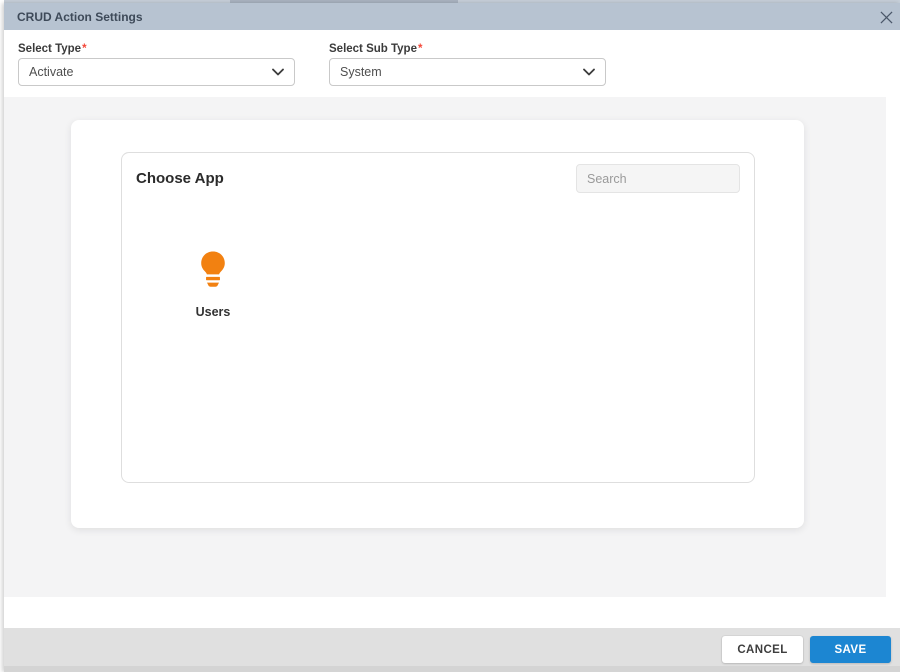 Image resolution: width=900 pixels, height=672 pixels. I want to click on select-type-label-text: Select Type, so click(50, 49).